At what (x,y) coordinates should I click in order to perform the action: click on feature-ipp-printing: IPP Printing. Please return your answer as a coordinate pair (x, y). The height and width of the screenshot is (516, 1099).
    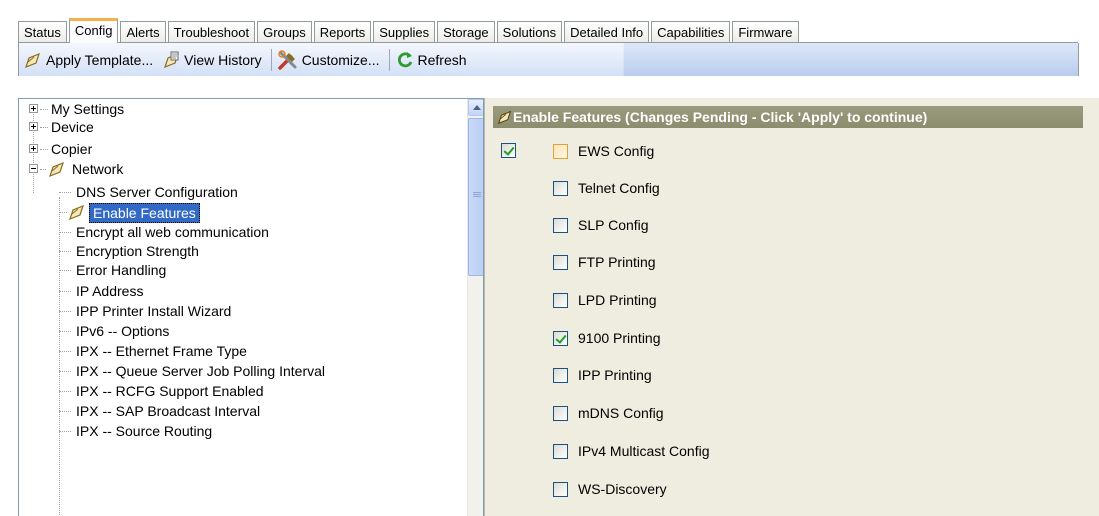
    Looking at the image, I should click on (602, 375).